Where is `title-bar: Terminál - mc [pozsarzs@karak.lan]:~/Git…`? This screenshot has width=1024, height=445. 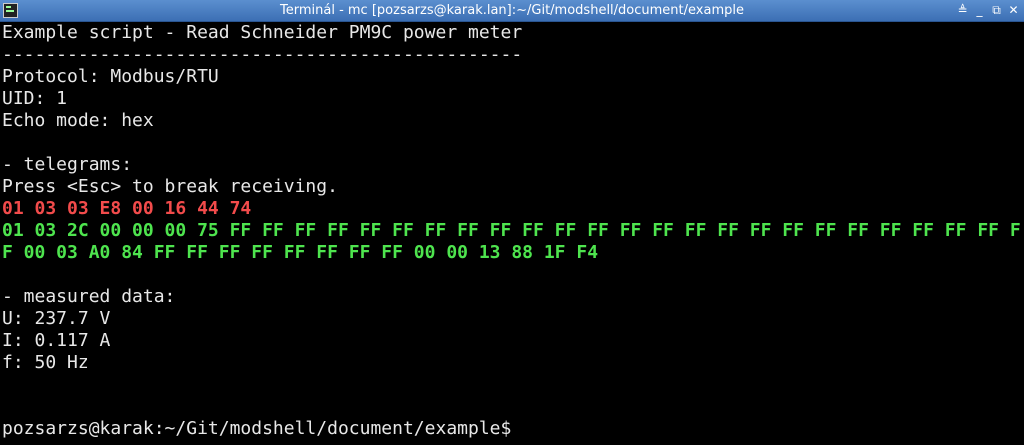 title-bar: Terminál - mc [pozsarzs@karak.lan]:~/Git… is located at coordinates (512, 11).